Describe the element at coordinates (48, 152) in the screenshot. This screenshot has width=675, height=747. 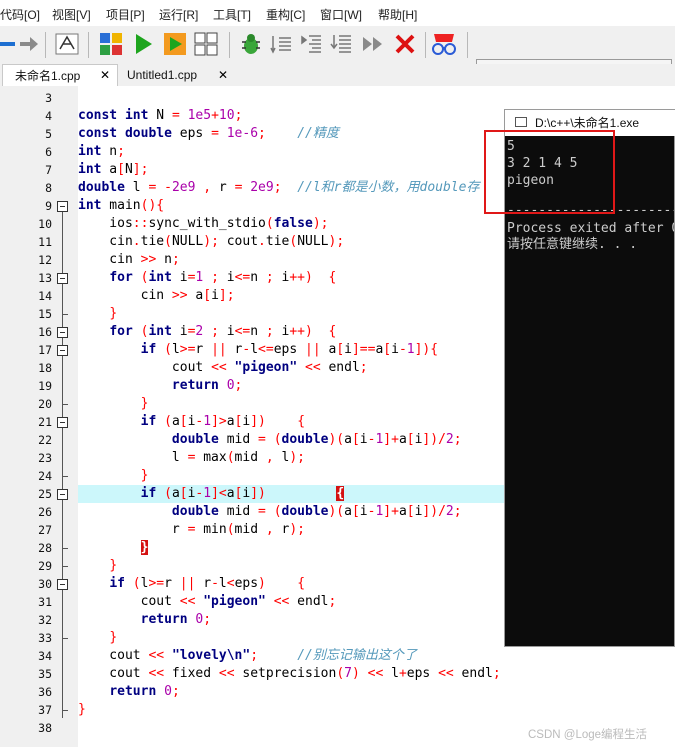
I see `line-number: 6` at that location.